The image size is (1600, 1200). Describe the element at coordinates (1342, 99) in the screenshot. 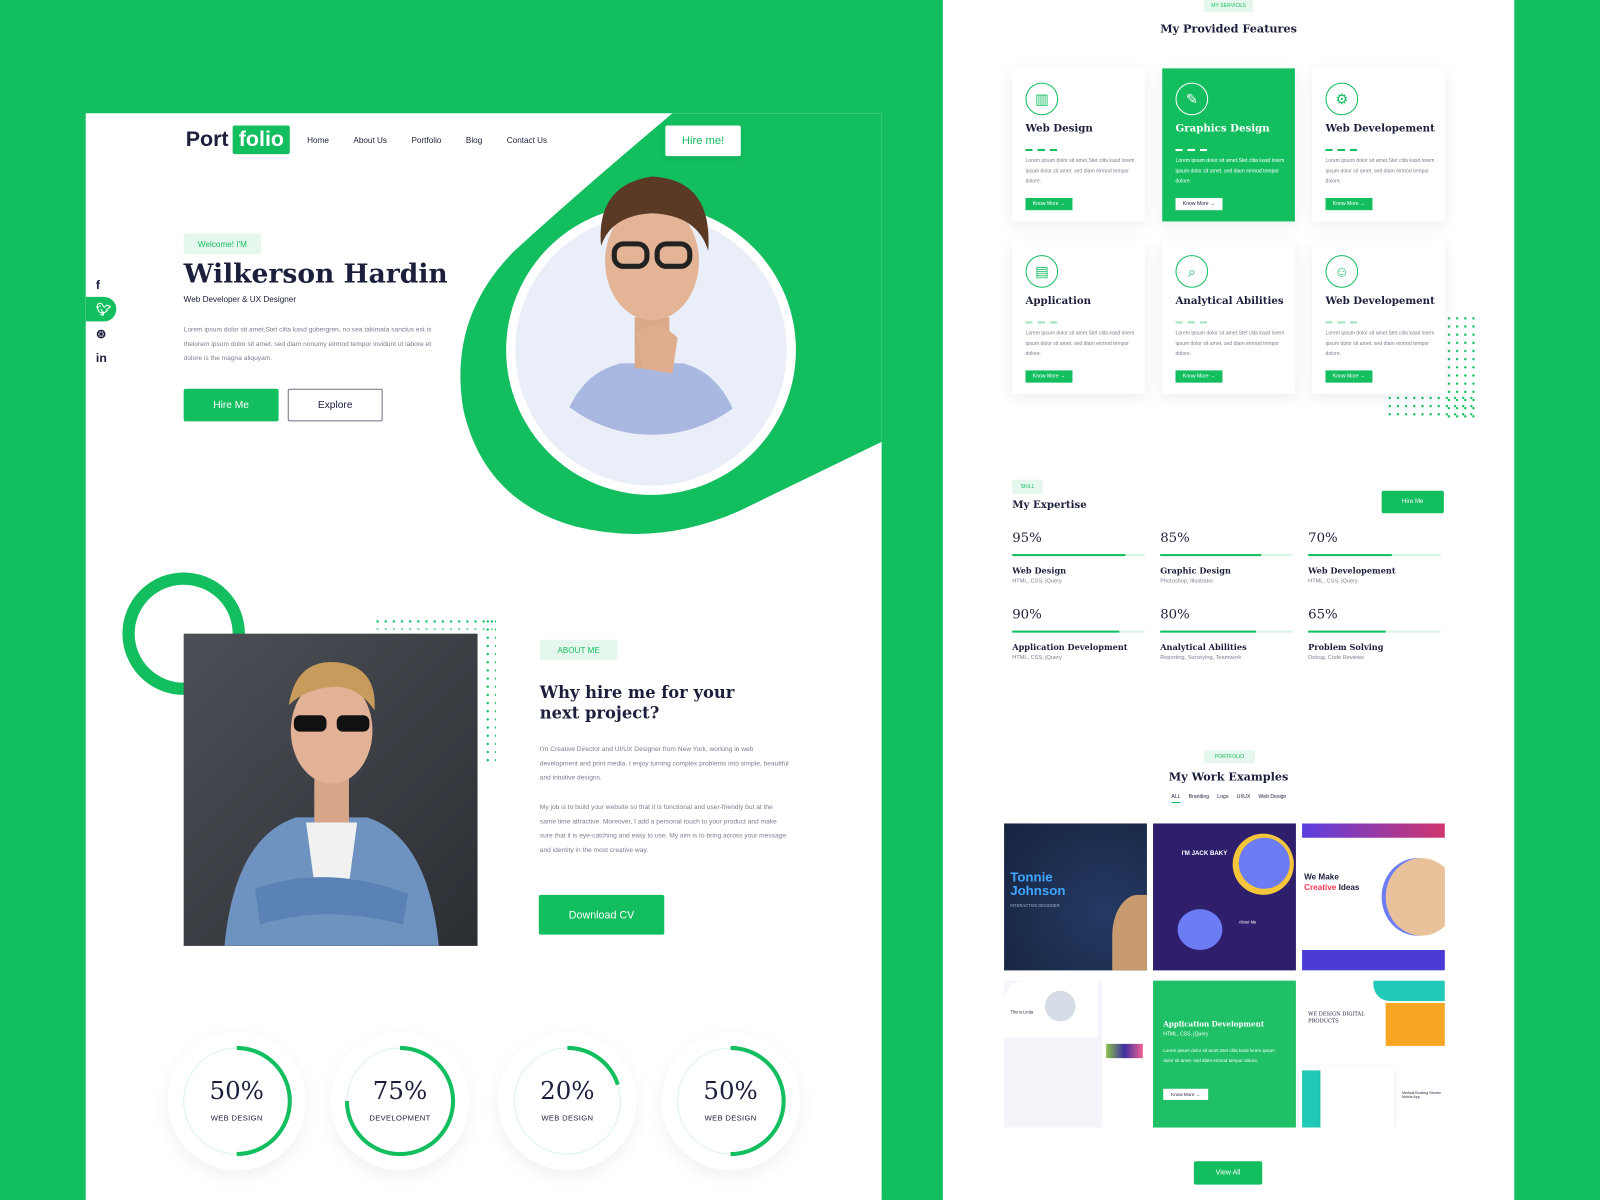

I see `monitor-gear-icon: ⚙` at that location.